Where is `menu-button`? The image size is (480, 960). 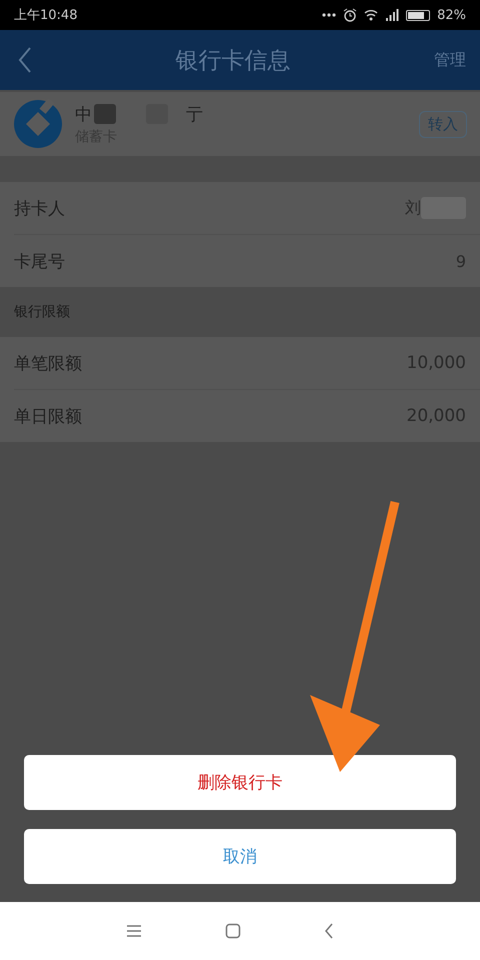 menu-button is located at coordinates (134, 931).